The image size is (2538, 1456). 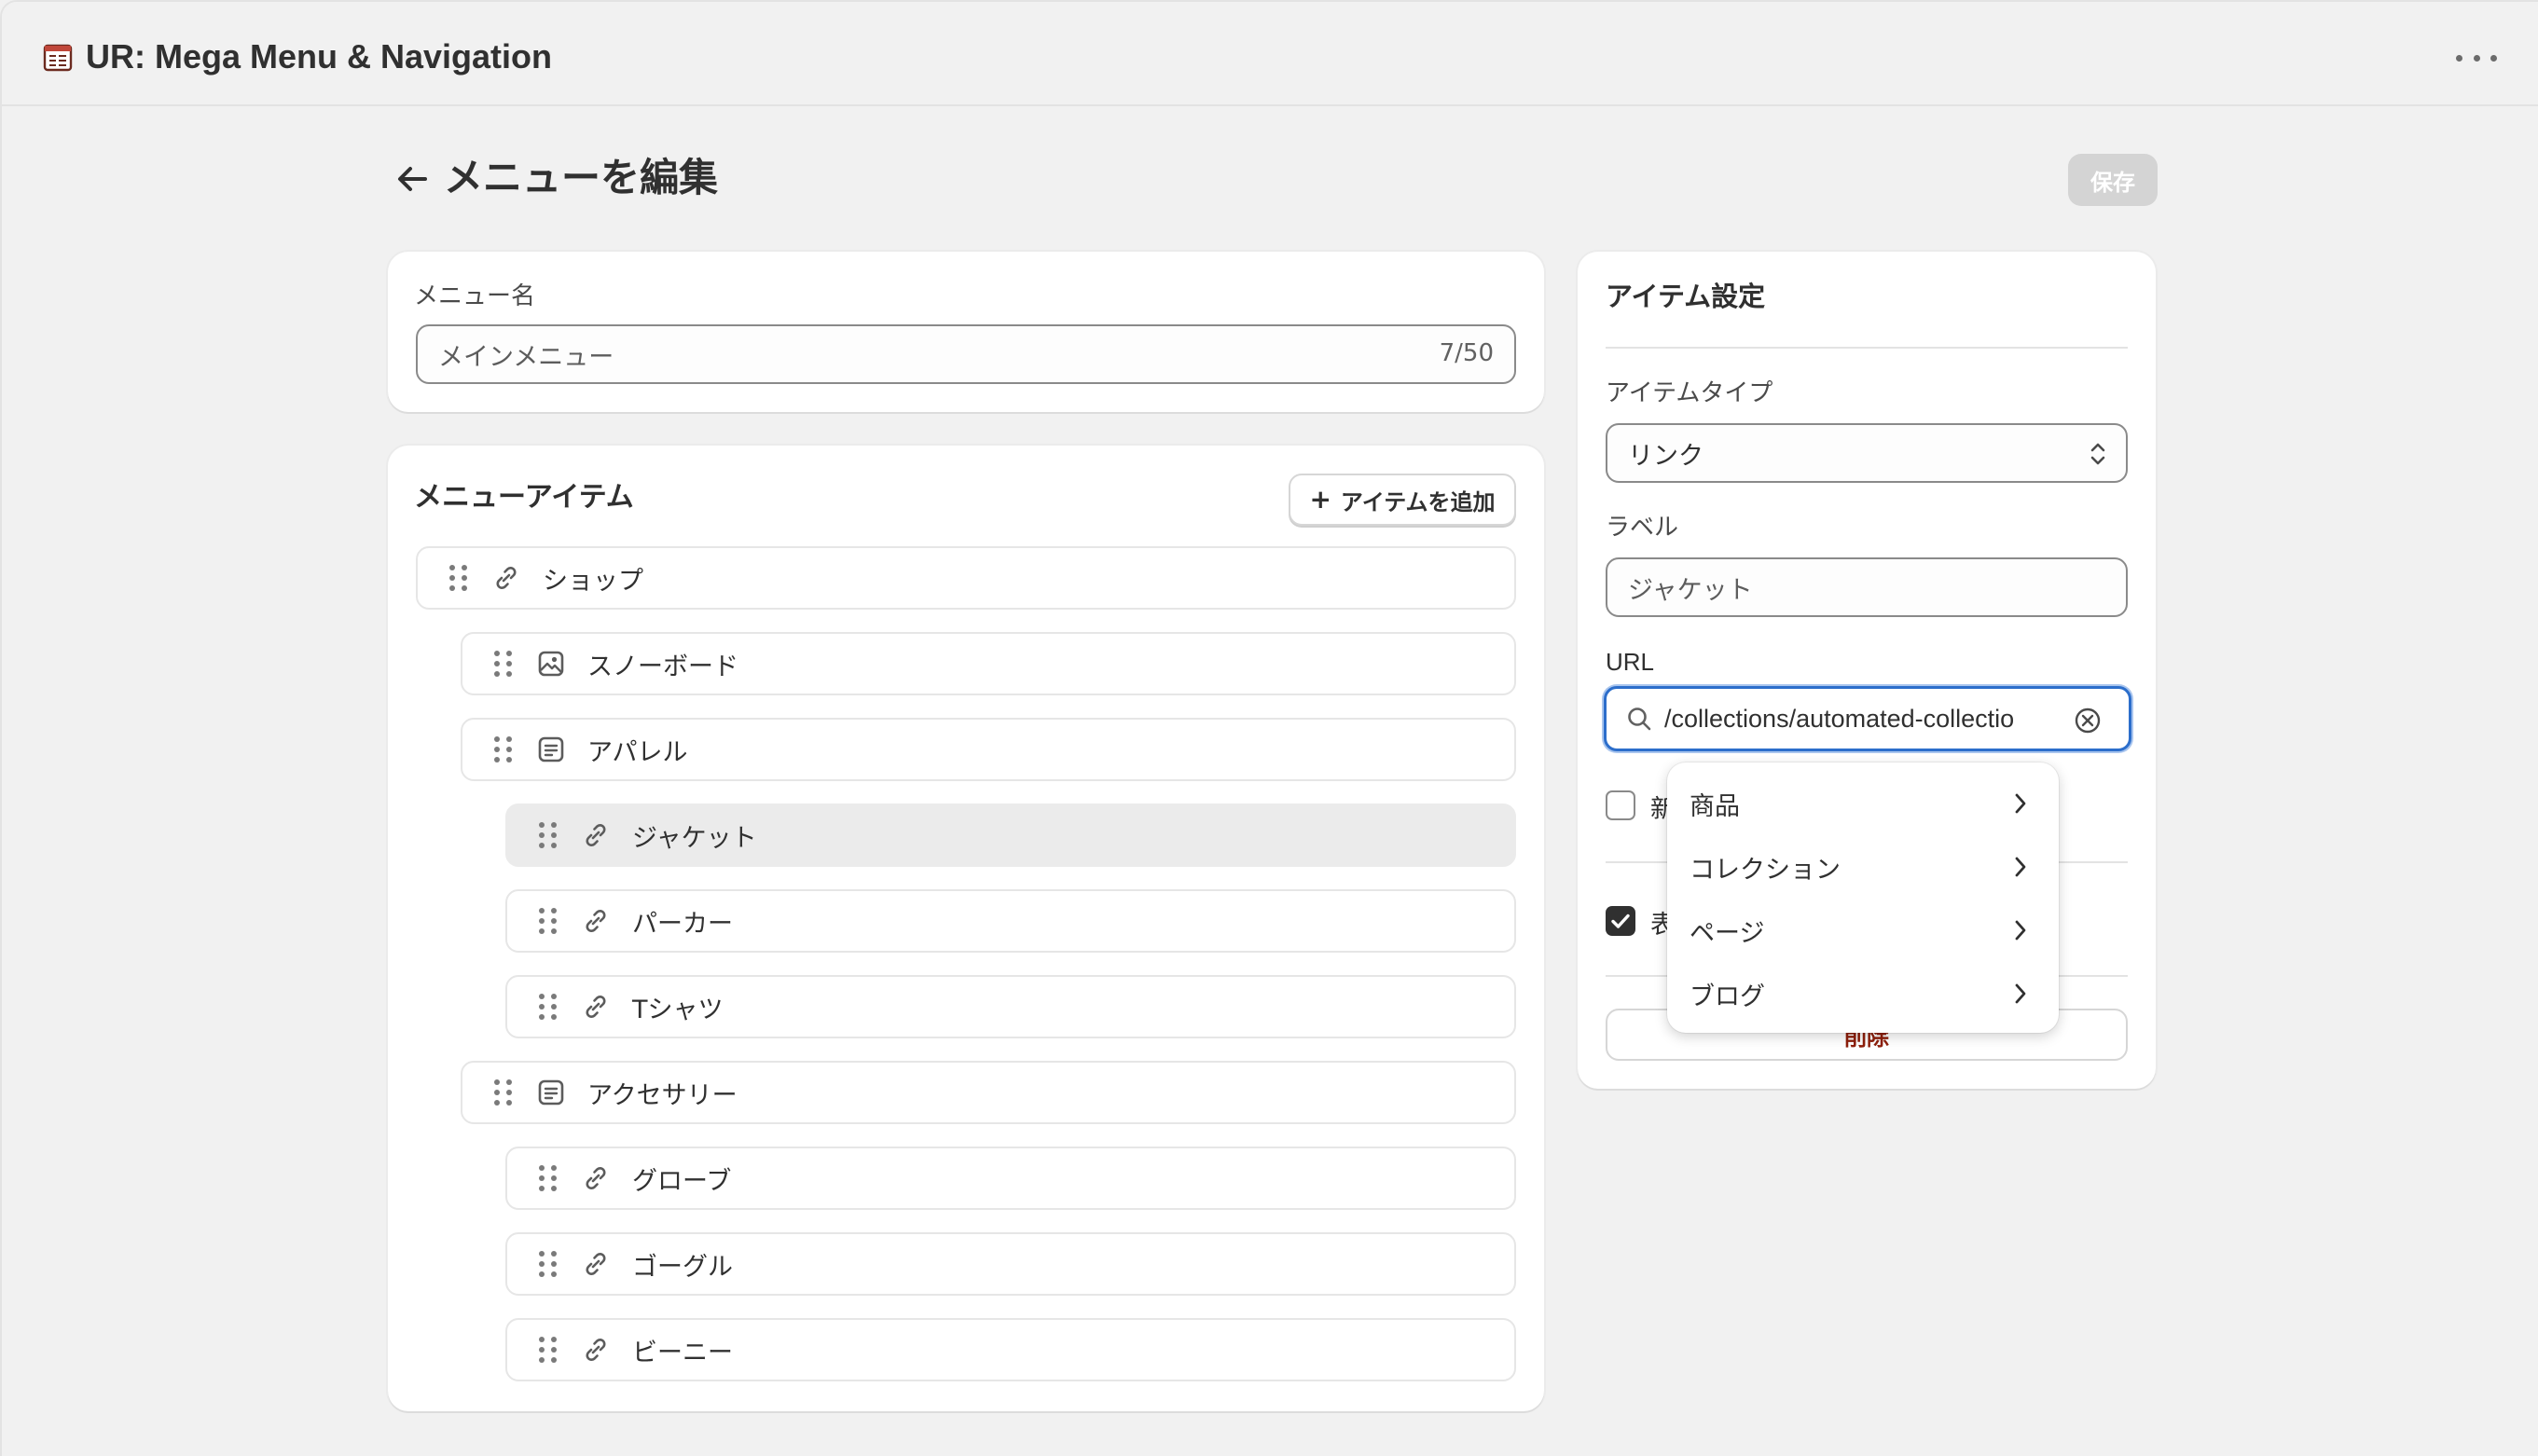 What do you see at coordinates (2097, 454) in the screenshot?
I see `select-chevron-icon` at bounding box center [2097, 454].